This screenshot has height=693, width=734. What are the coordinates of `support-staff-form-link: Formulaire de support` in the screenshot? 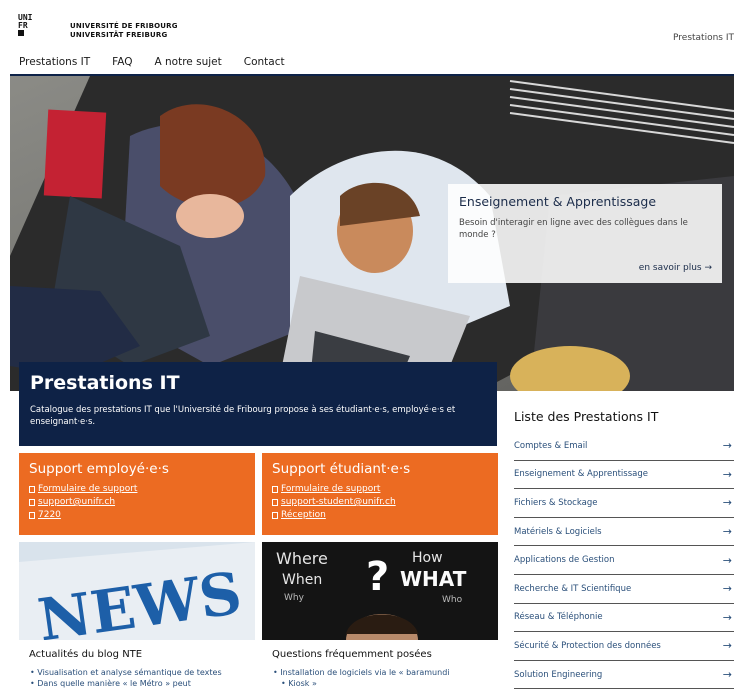 It's located at (87, 489).